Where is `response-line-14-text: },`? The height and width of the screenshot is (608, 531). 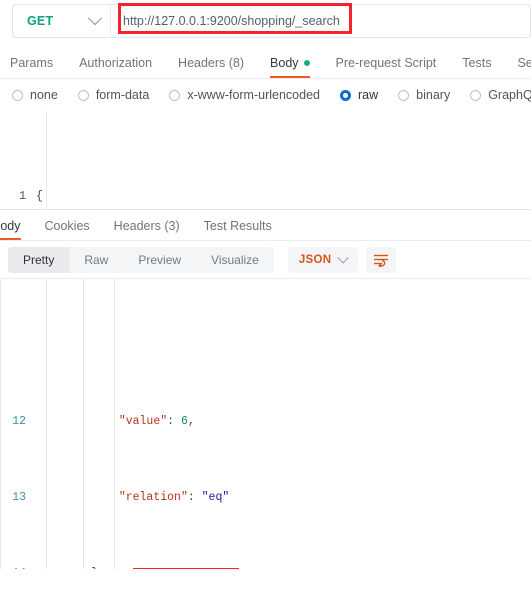
response-line-14-text: }, is located at coordinates (98, 566).